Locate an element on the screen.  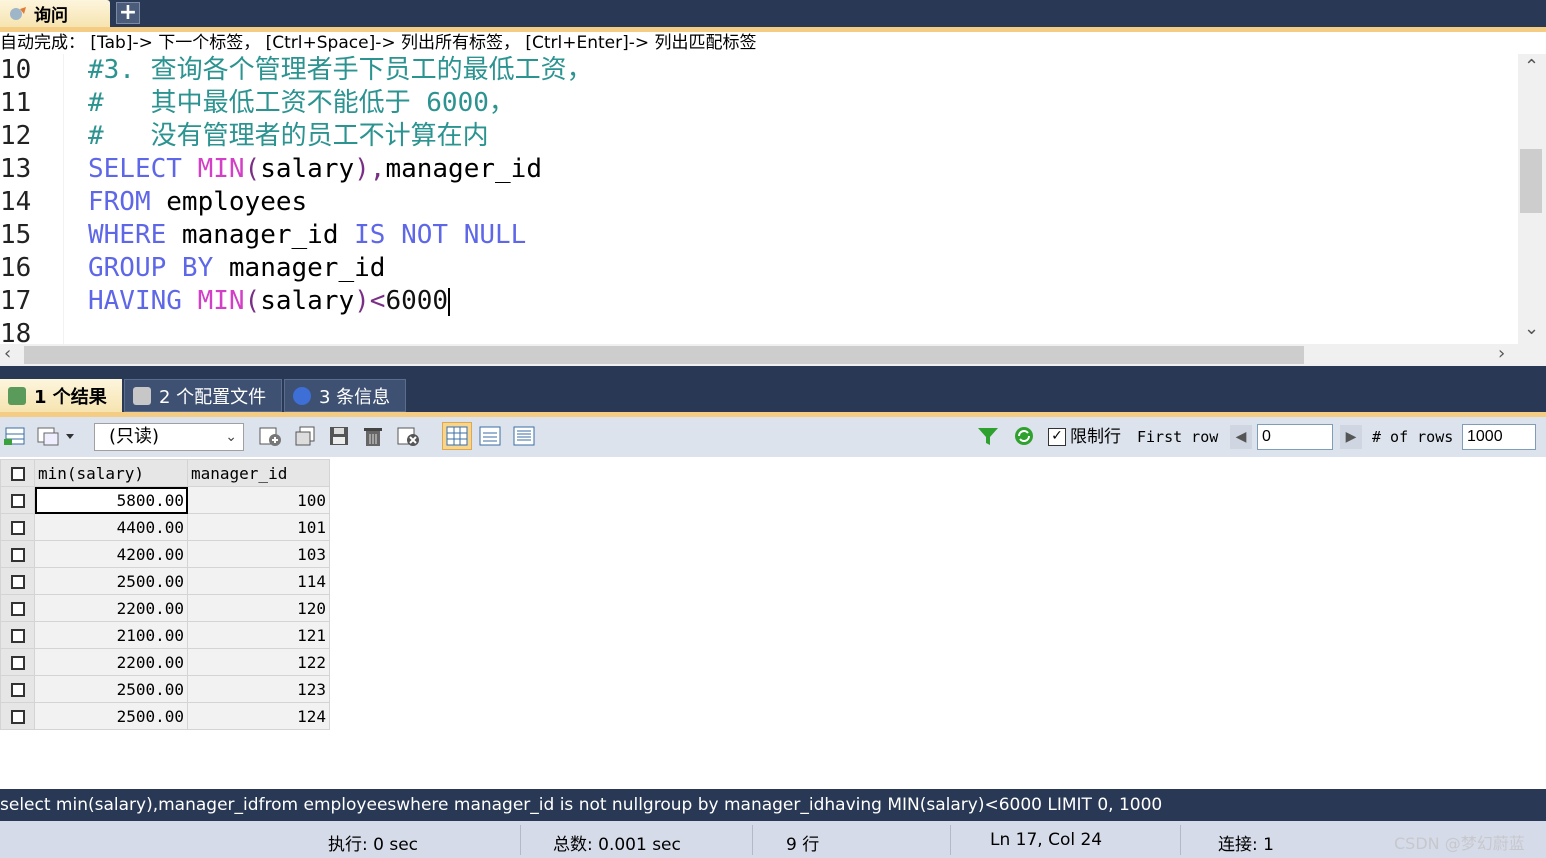
status-divider is located at coordinates (520, 840).